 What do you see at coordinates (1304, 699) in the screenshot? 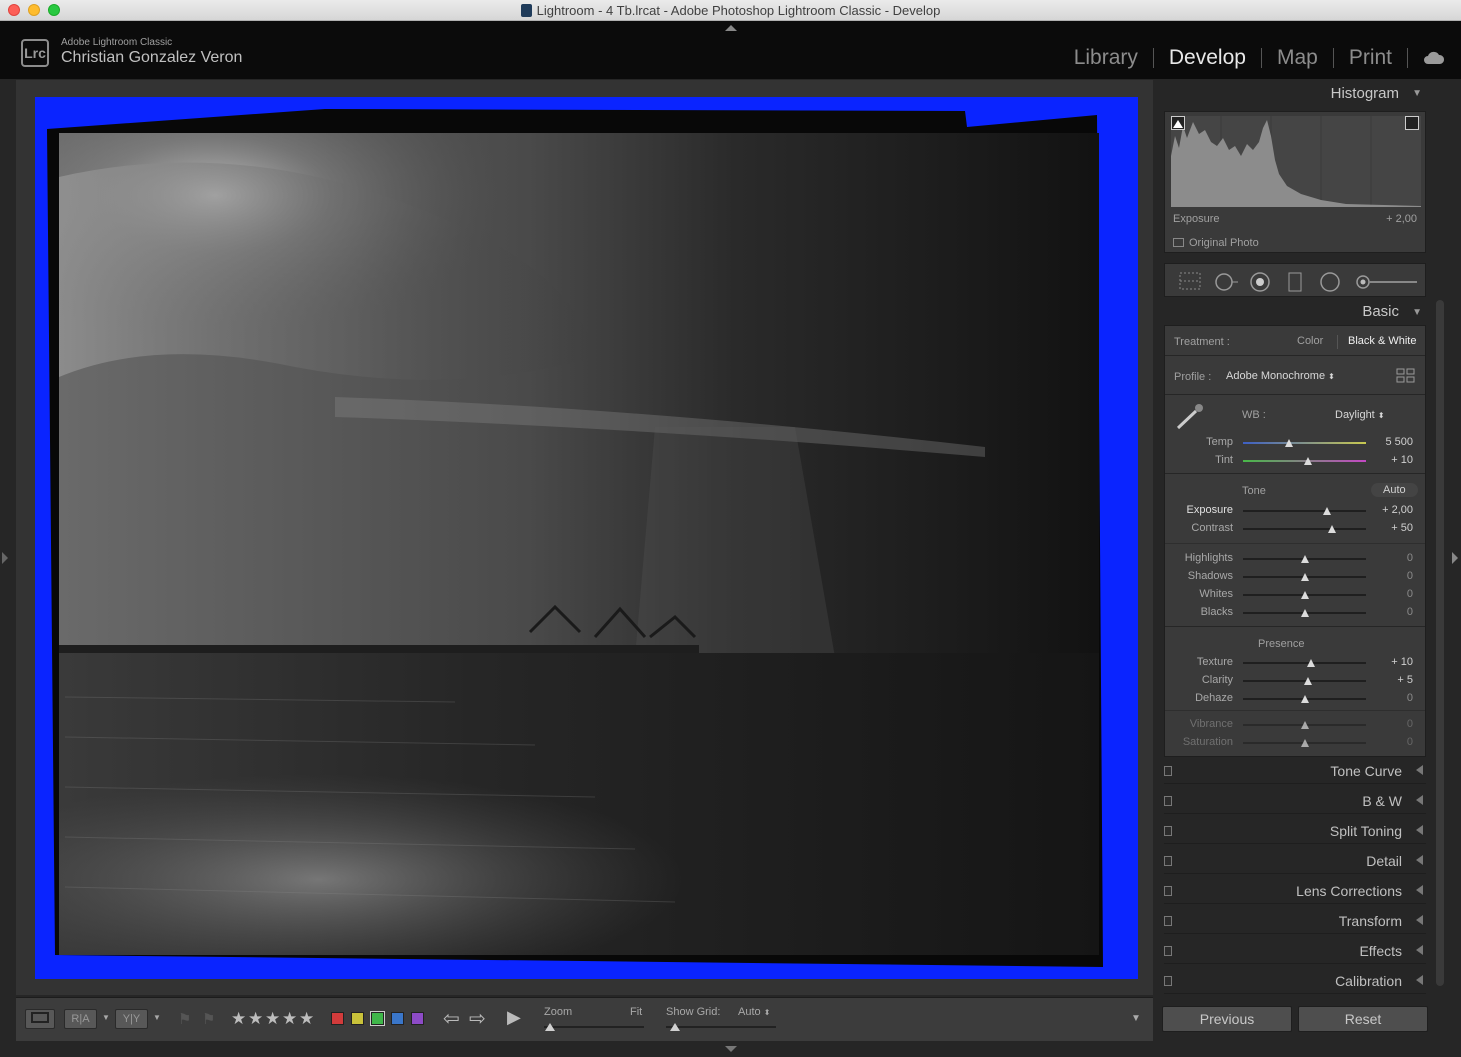
I see `dehaze-slider-handle` at bounding box center [1304, 699].